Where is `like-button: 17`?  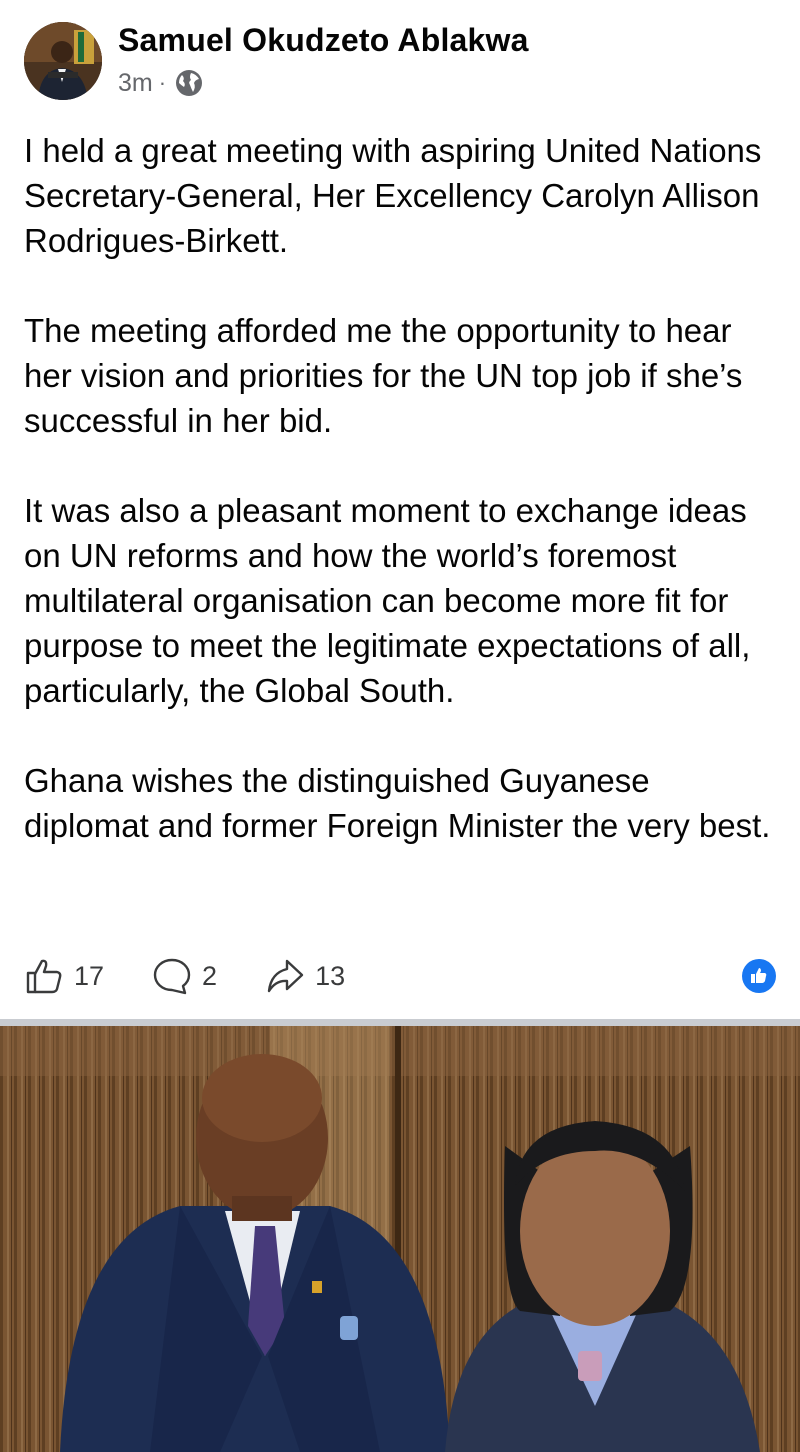 like-button: 17 is located at coordinates (64, 976).